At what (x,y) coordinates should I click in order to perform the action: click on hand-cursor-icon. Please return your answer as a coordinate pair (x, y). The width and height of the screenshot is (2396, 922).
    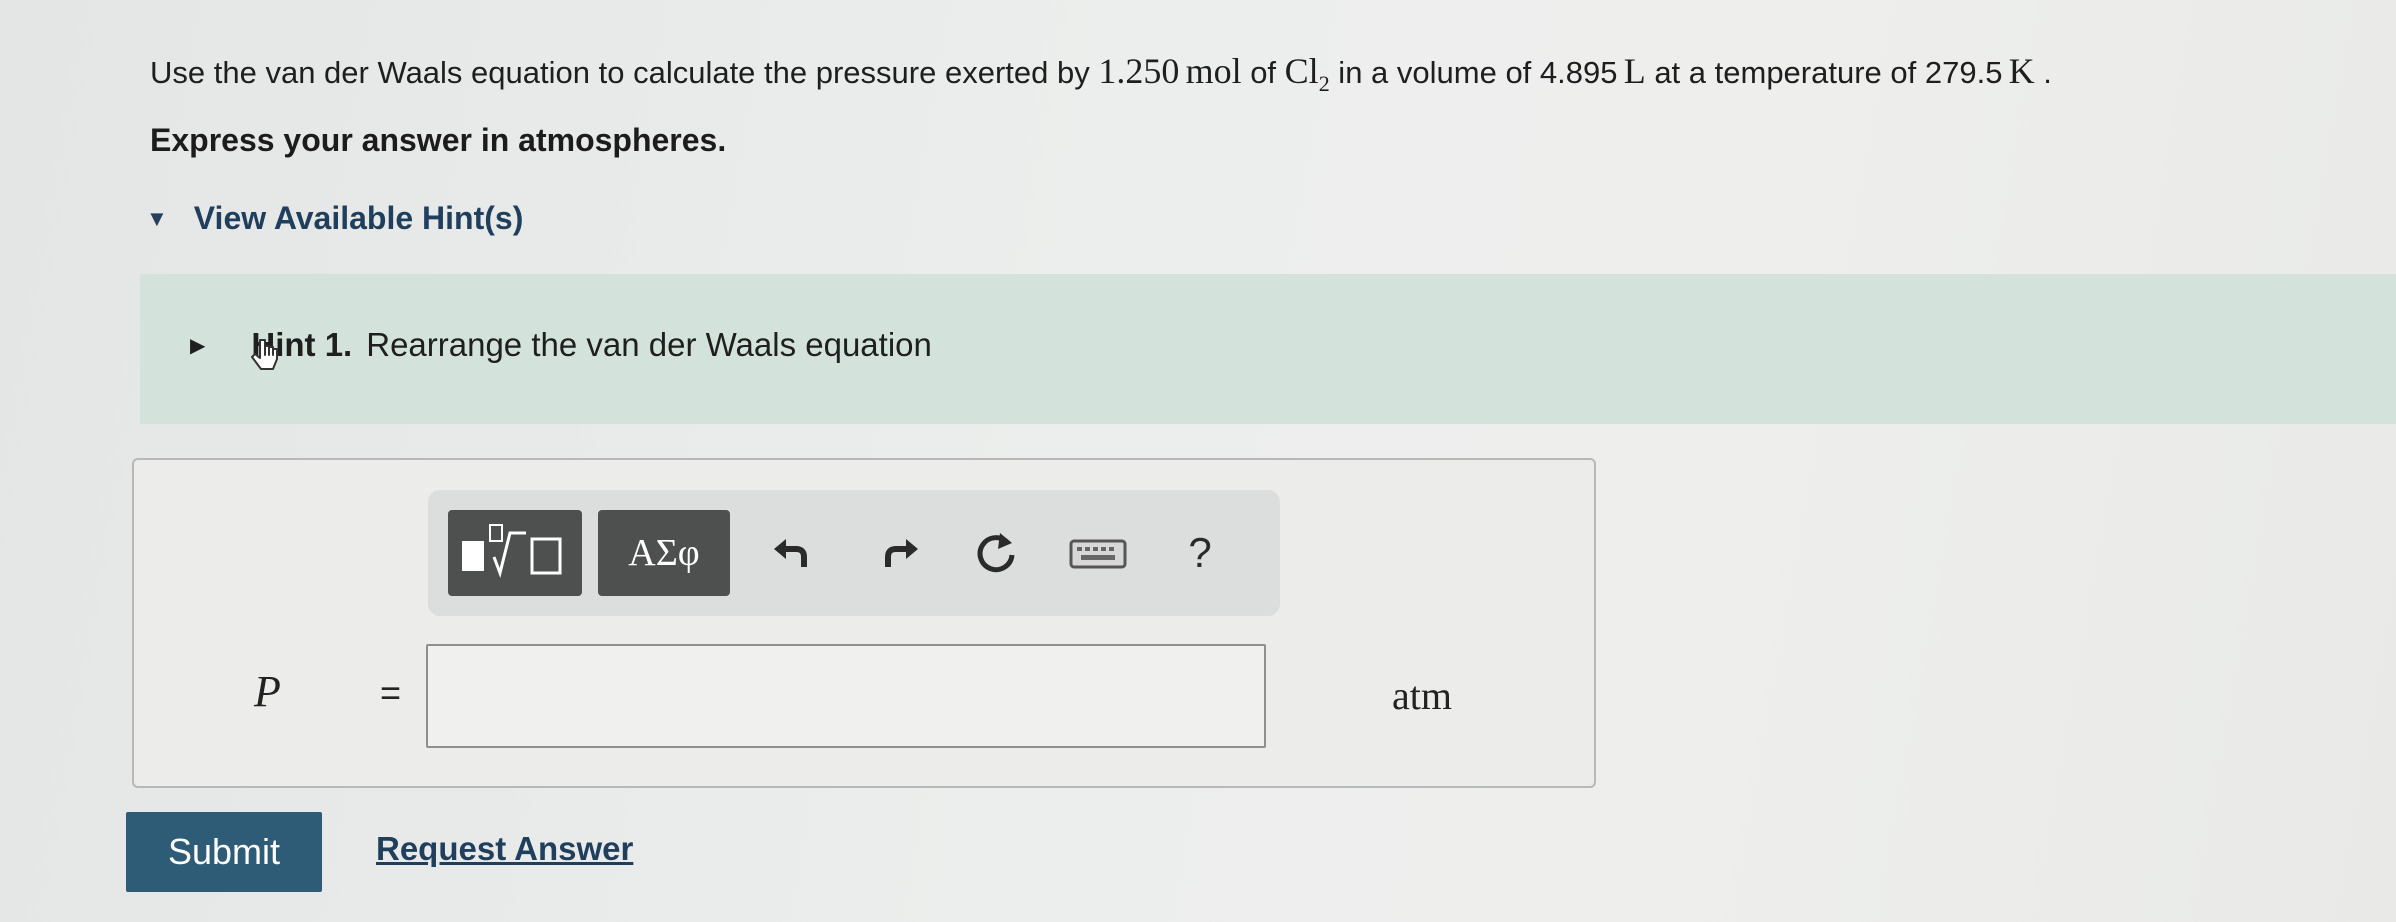
    Looking at the image, I should click on (264, 354).